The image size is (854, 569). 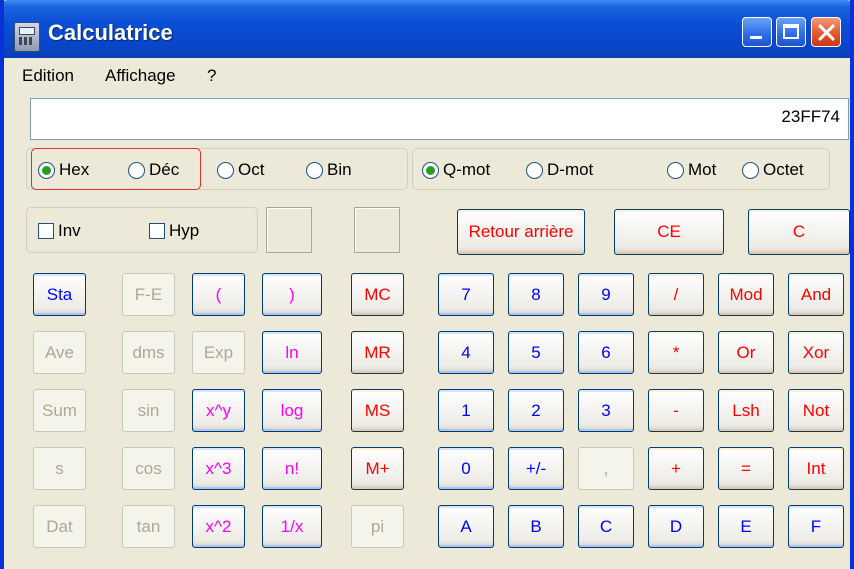 What do you see at coordinates (218, 352) in the screenshot?
I see `exp-button: Exp` at bounding box center [218, 352].